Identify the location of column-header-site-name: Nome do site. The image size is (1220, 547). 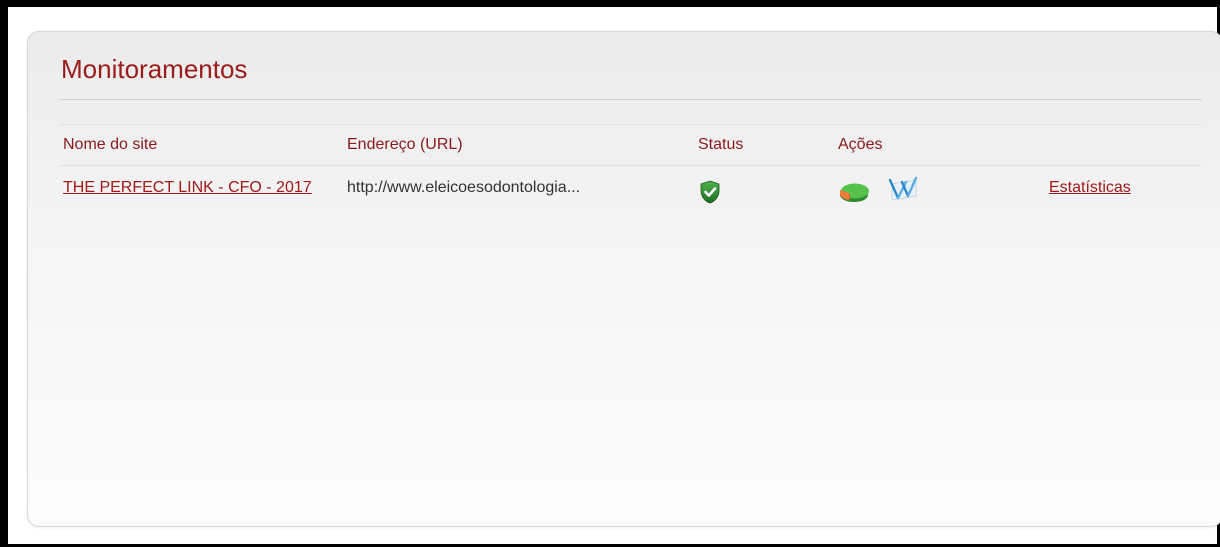
(110, 144).